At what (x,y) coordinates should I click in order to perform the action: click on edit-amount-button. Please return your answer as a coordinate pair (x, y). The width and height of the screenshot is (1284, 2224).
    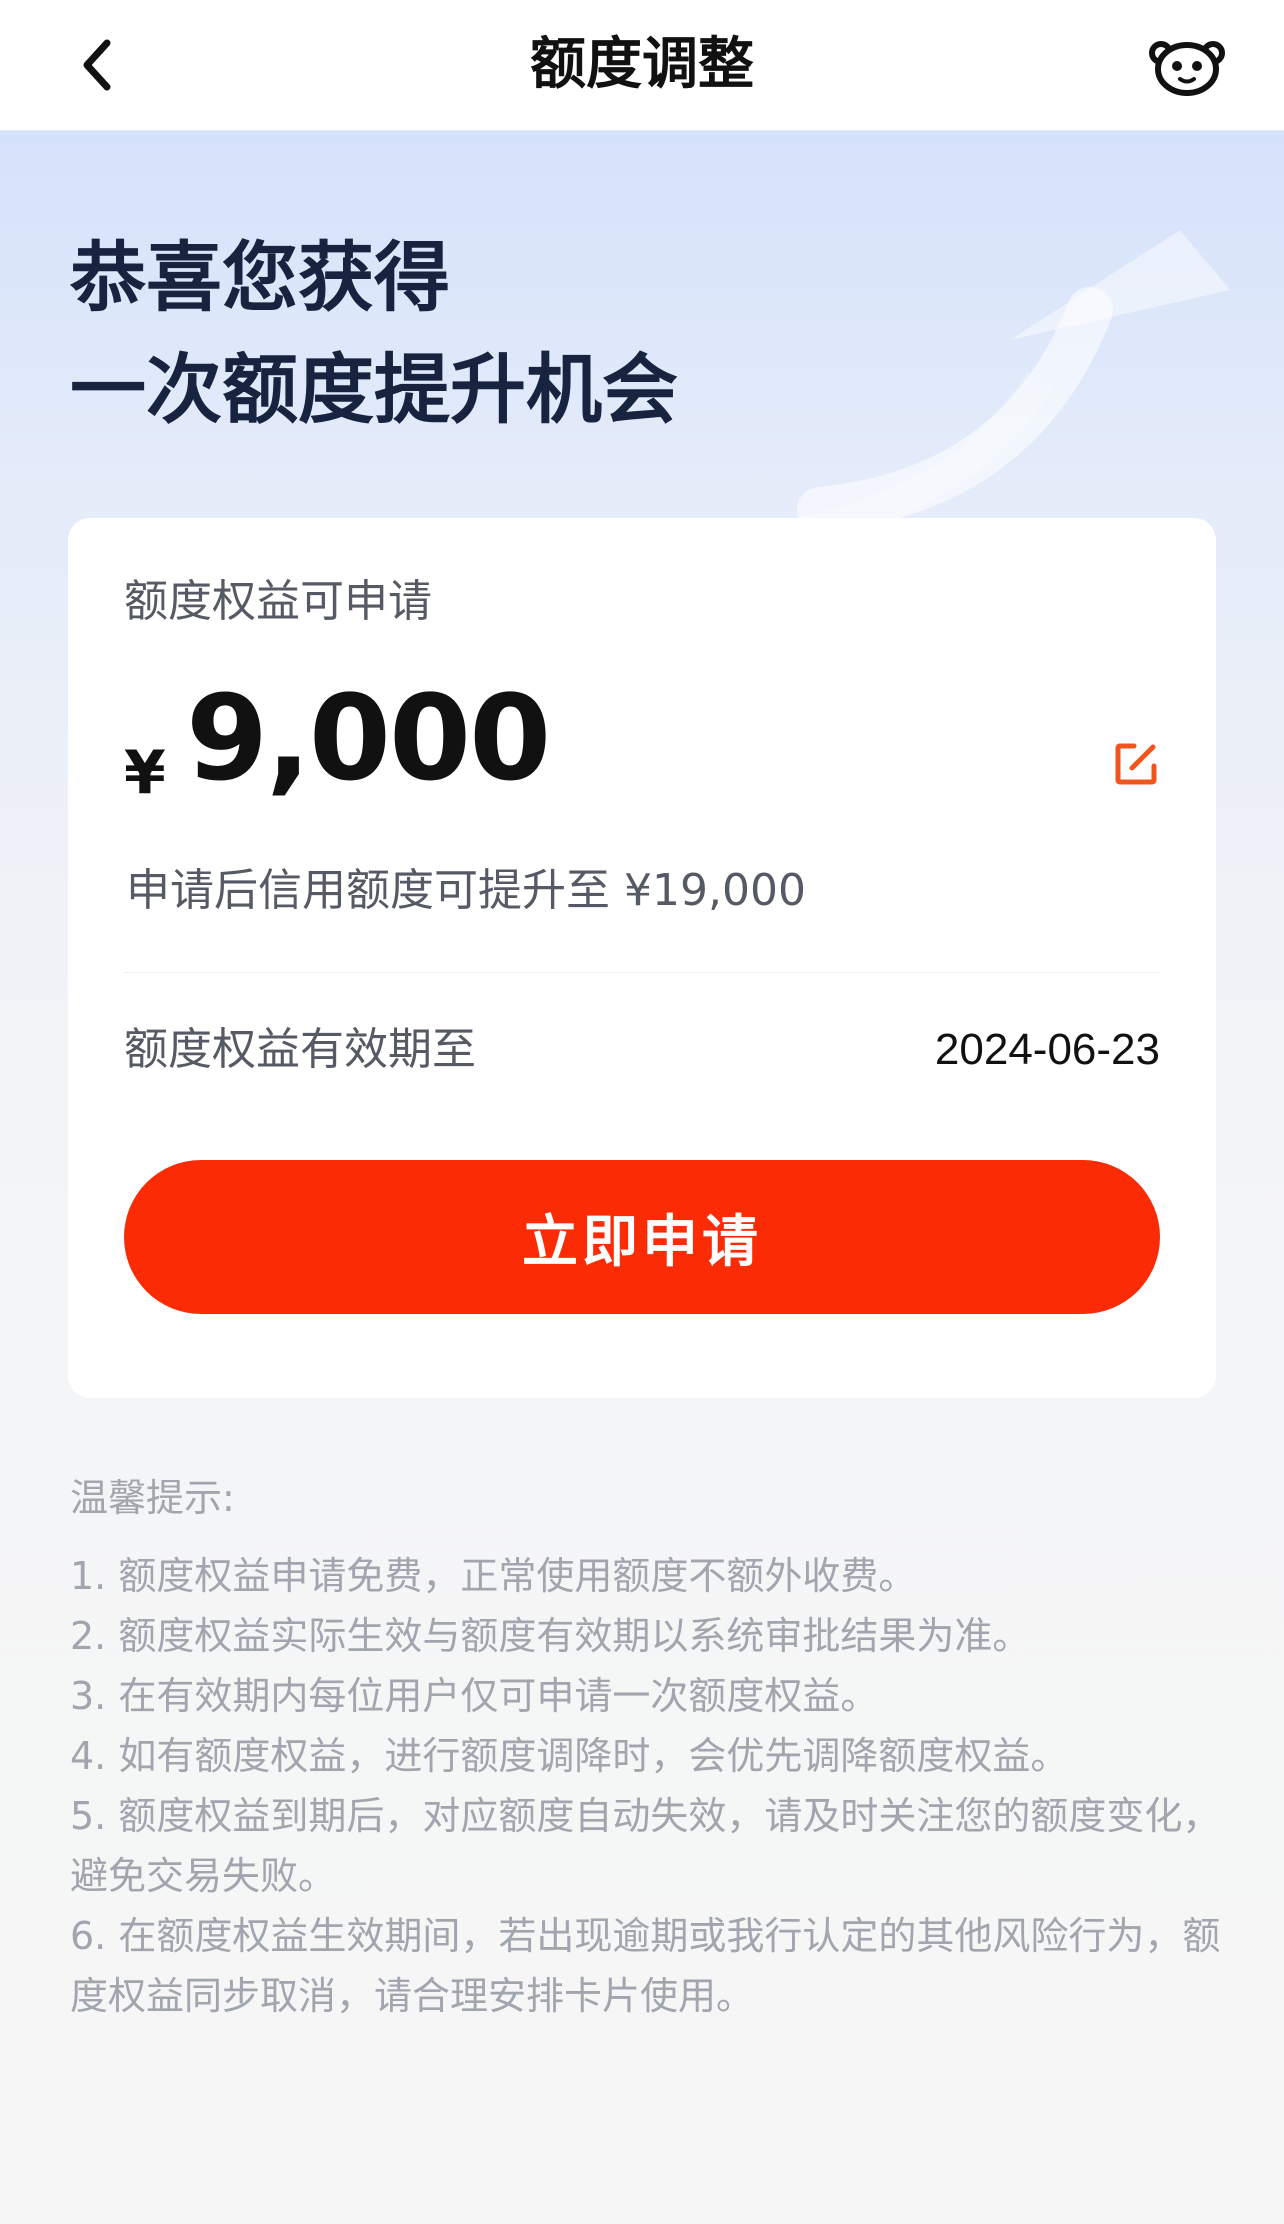
    Looking at the image, I should click on (1136, 764).